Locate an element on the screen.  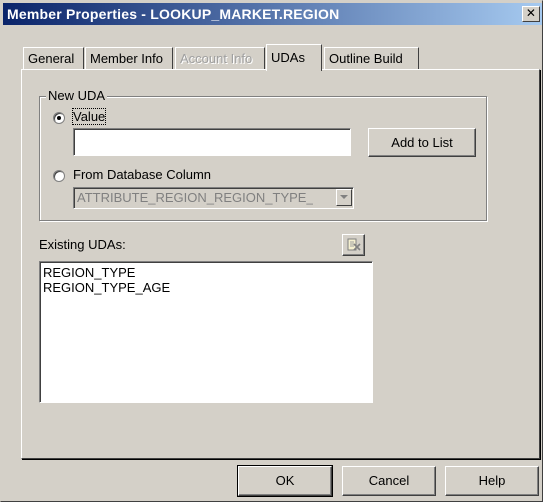
help-label: Help is located at coordinates (492, 480).